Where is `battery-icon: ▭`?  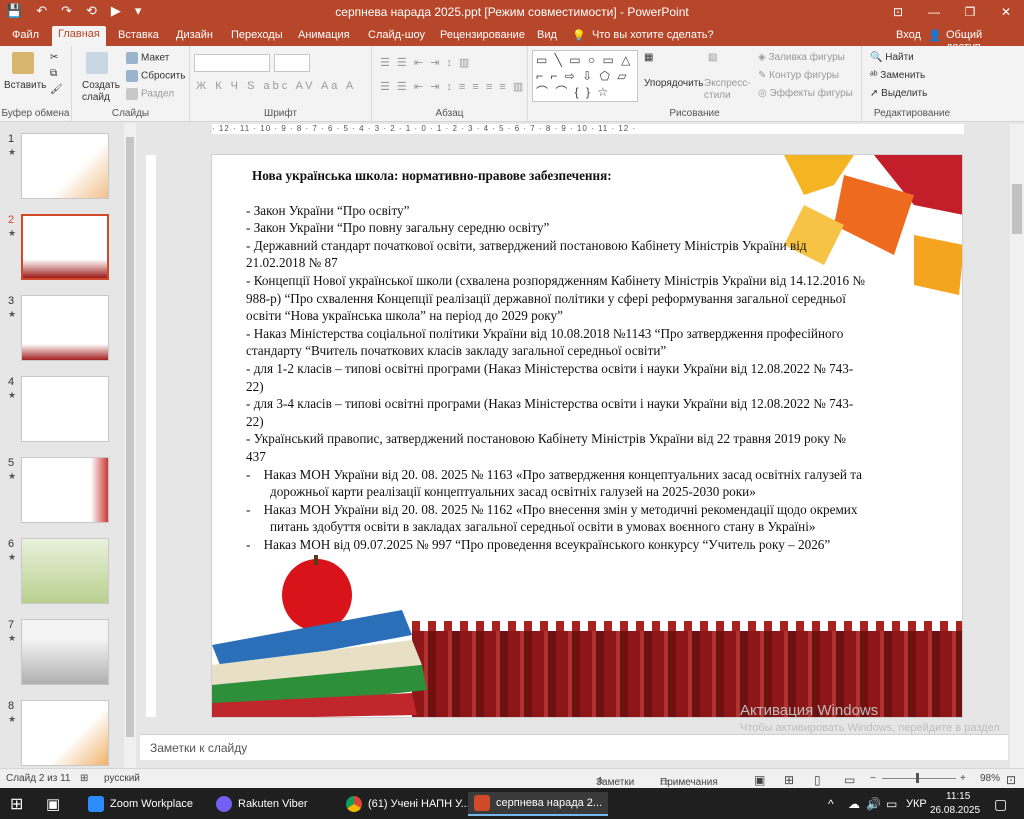
battery-icon: ▭ is located at coordinates (891, 804).